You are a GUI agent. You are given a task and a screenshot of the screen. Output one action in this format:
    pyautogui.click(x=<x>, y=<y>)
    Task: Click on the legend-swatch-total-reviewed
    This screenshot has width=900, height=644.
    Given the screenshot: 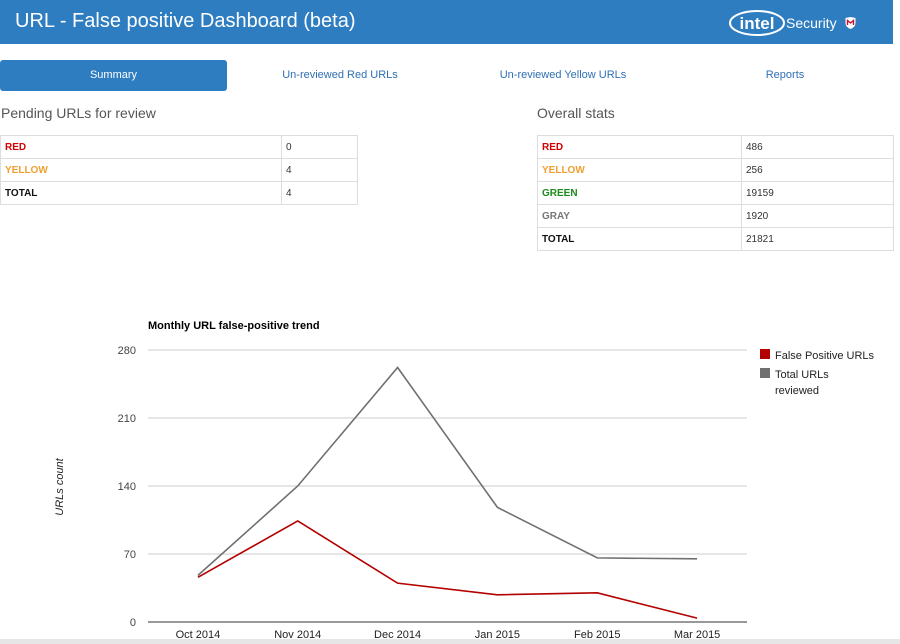 What is the action you would take?
    pyautogui.click(x=765, y=373)
    